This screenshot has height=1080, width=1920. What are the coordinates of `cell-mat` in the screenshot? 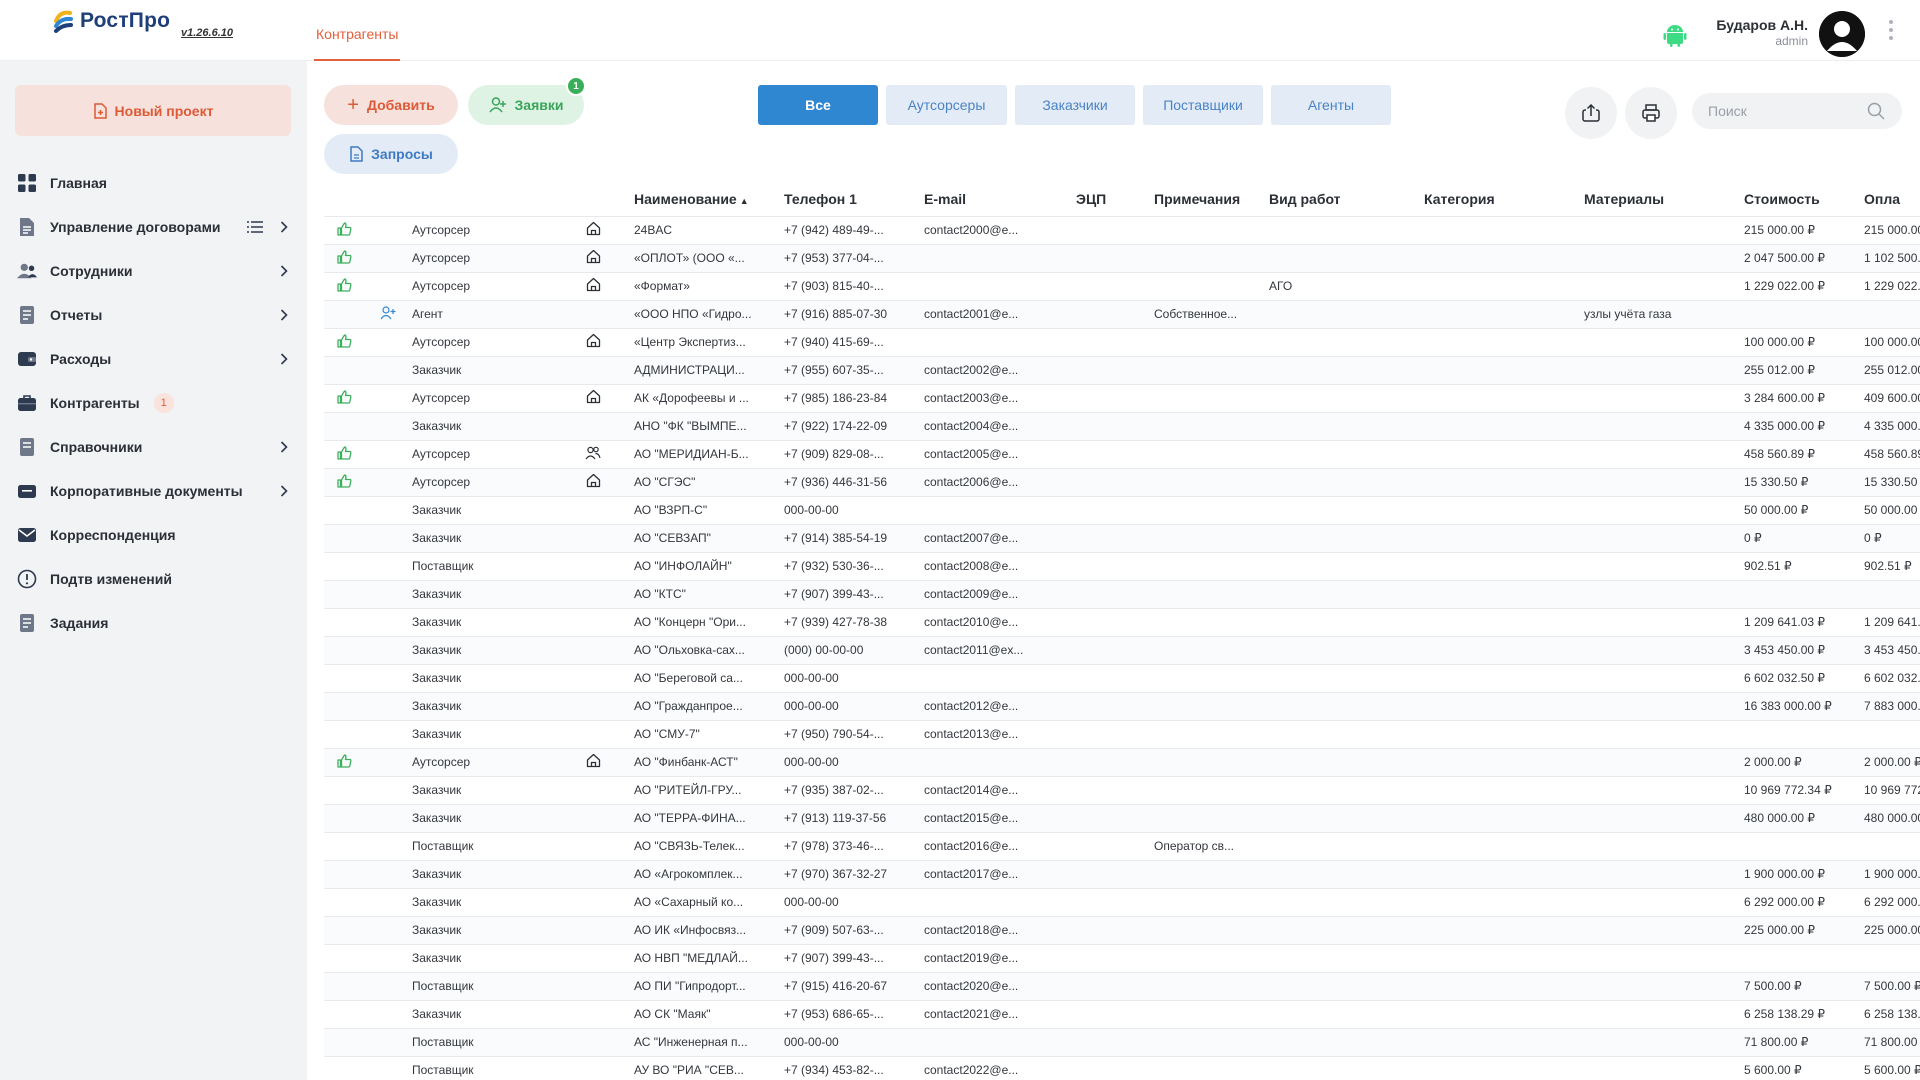 It's located at (1664, 930).